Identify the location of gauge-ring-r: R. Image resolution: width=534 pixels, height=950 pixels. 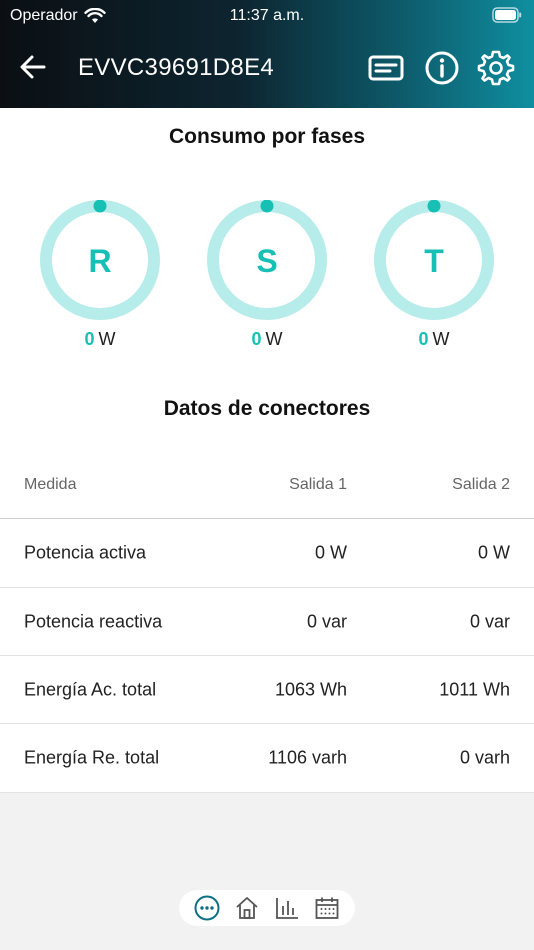
(100, 260).